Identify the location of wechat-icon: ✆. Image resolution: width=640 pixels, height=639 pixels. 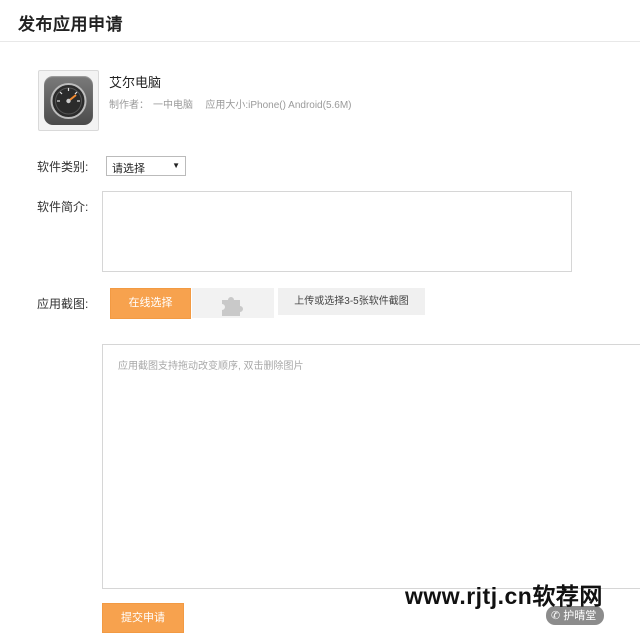
(556, 616).